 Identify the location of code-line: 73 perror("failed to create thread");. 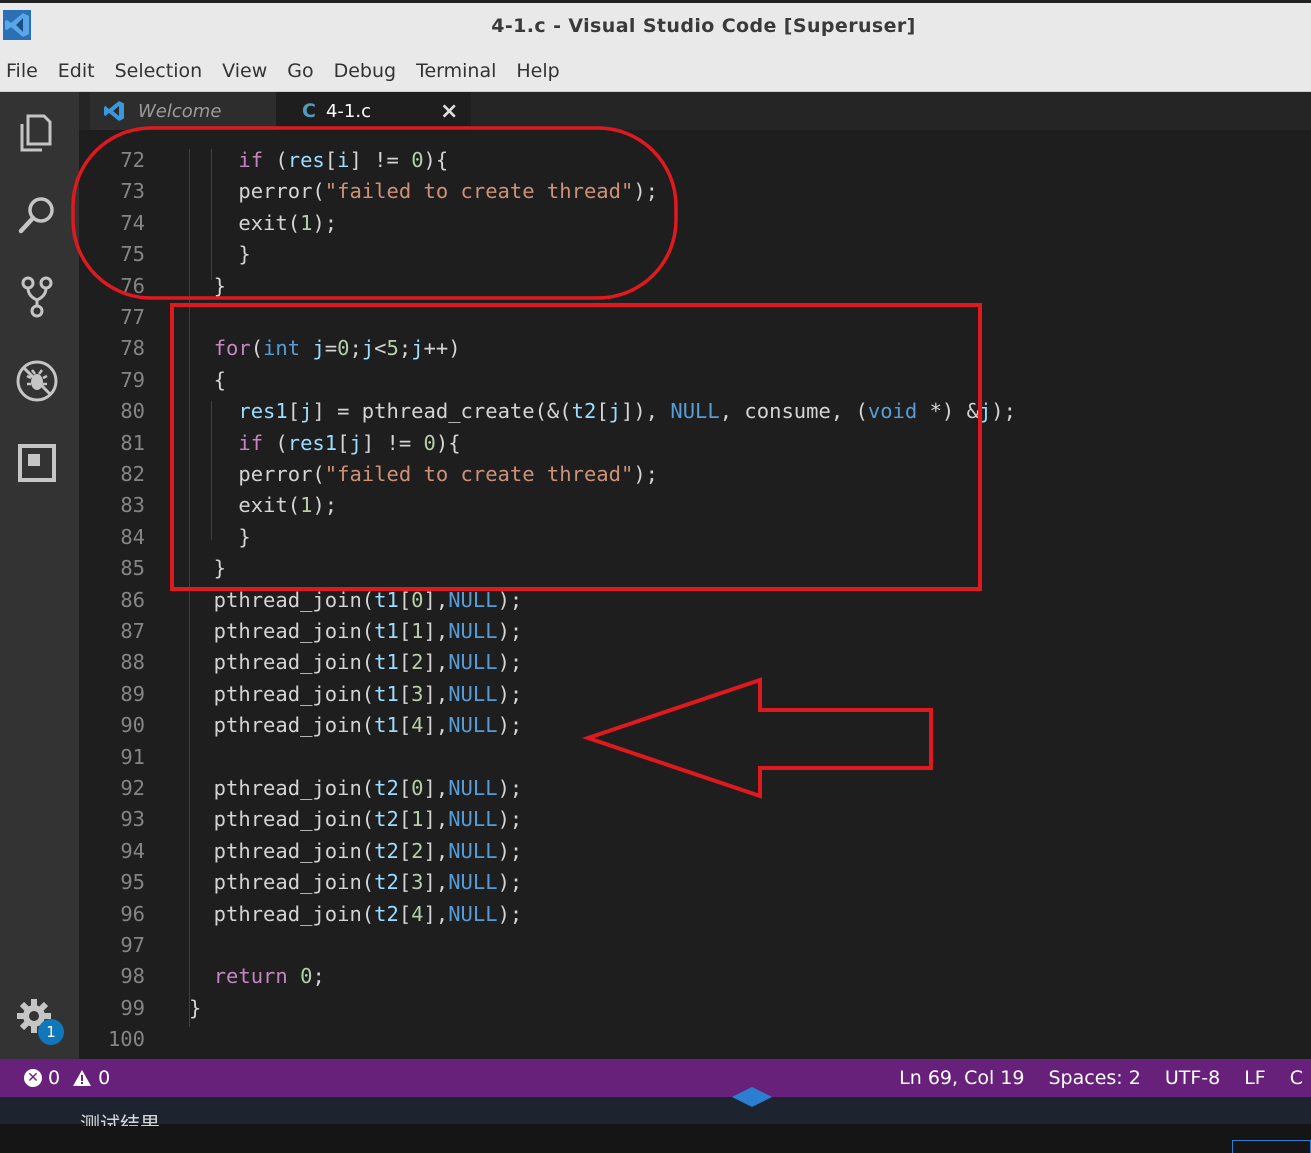
(368, 191).